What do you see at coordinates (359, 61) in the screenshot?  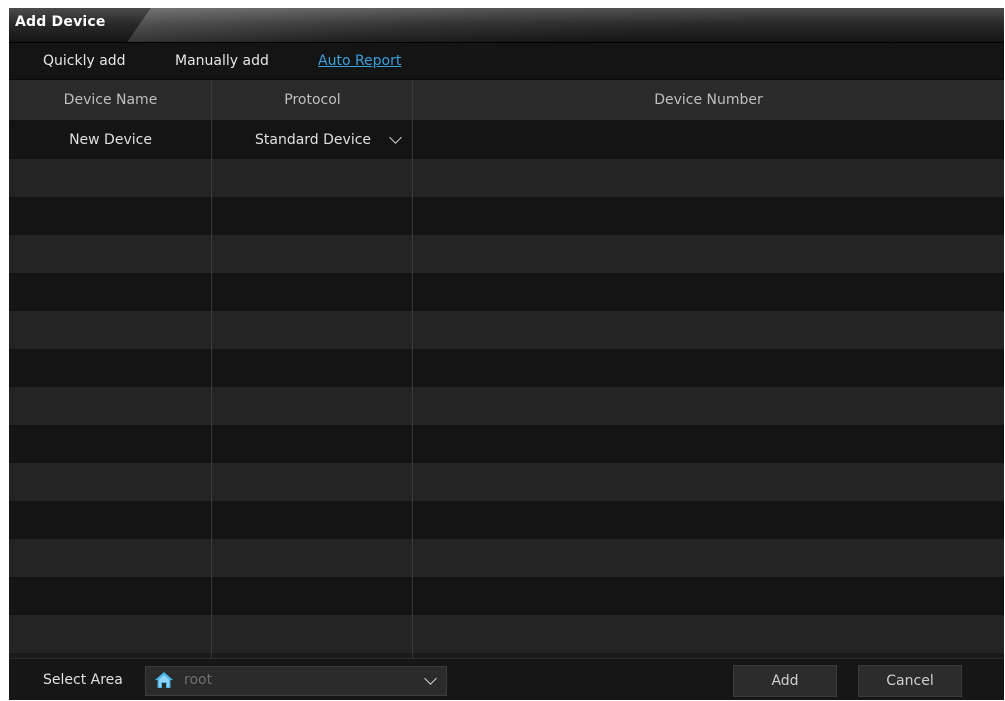 I see `tab-auto-report: Auto Report` at bounding box center [359, 61].